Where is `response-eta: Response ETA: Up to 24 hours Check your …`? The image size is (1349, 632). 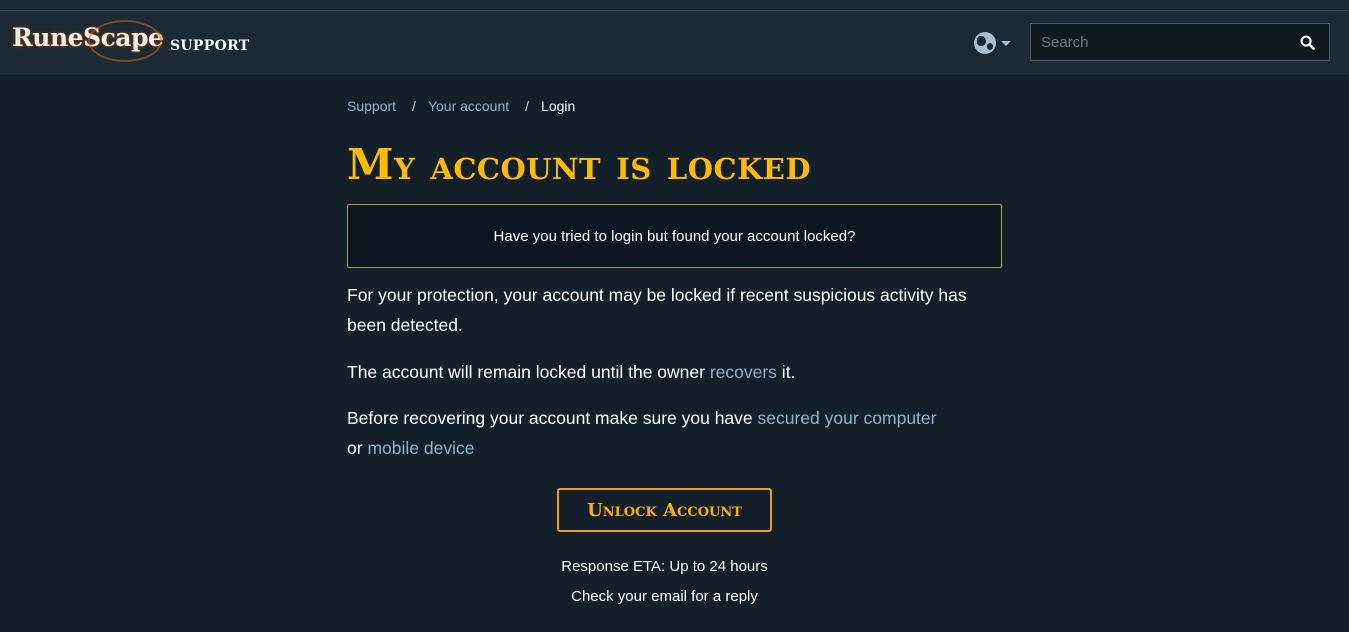 response-eta: Response ETA: Up to 24 hours Check your … is located at coordinates (664, 582).